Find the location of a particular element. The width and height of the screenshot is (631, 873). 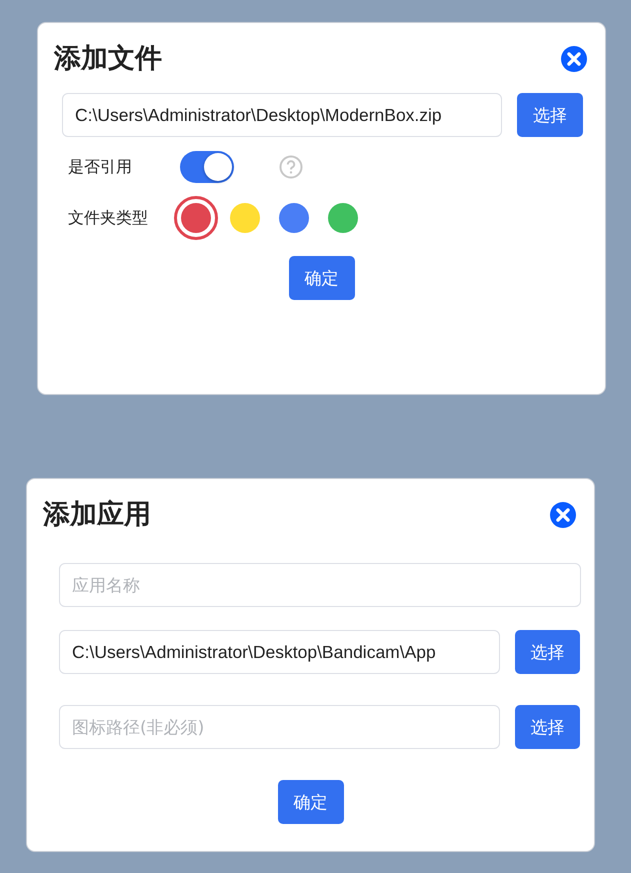

color-option is located at coordinates (196, 218).